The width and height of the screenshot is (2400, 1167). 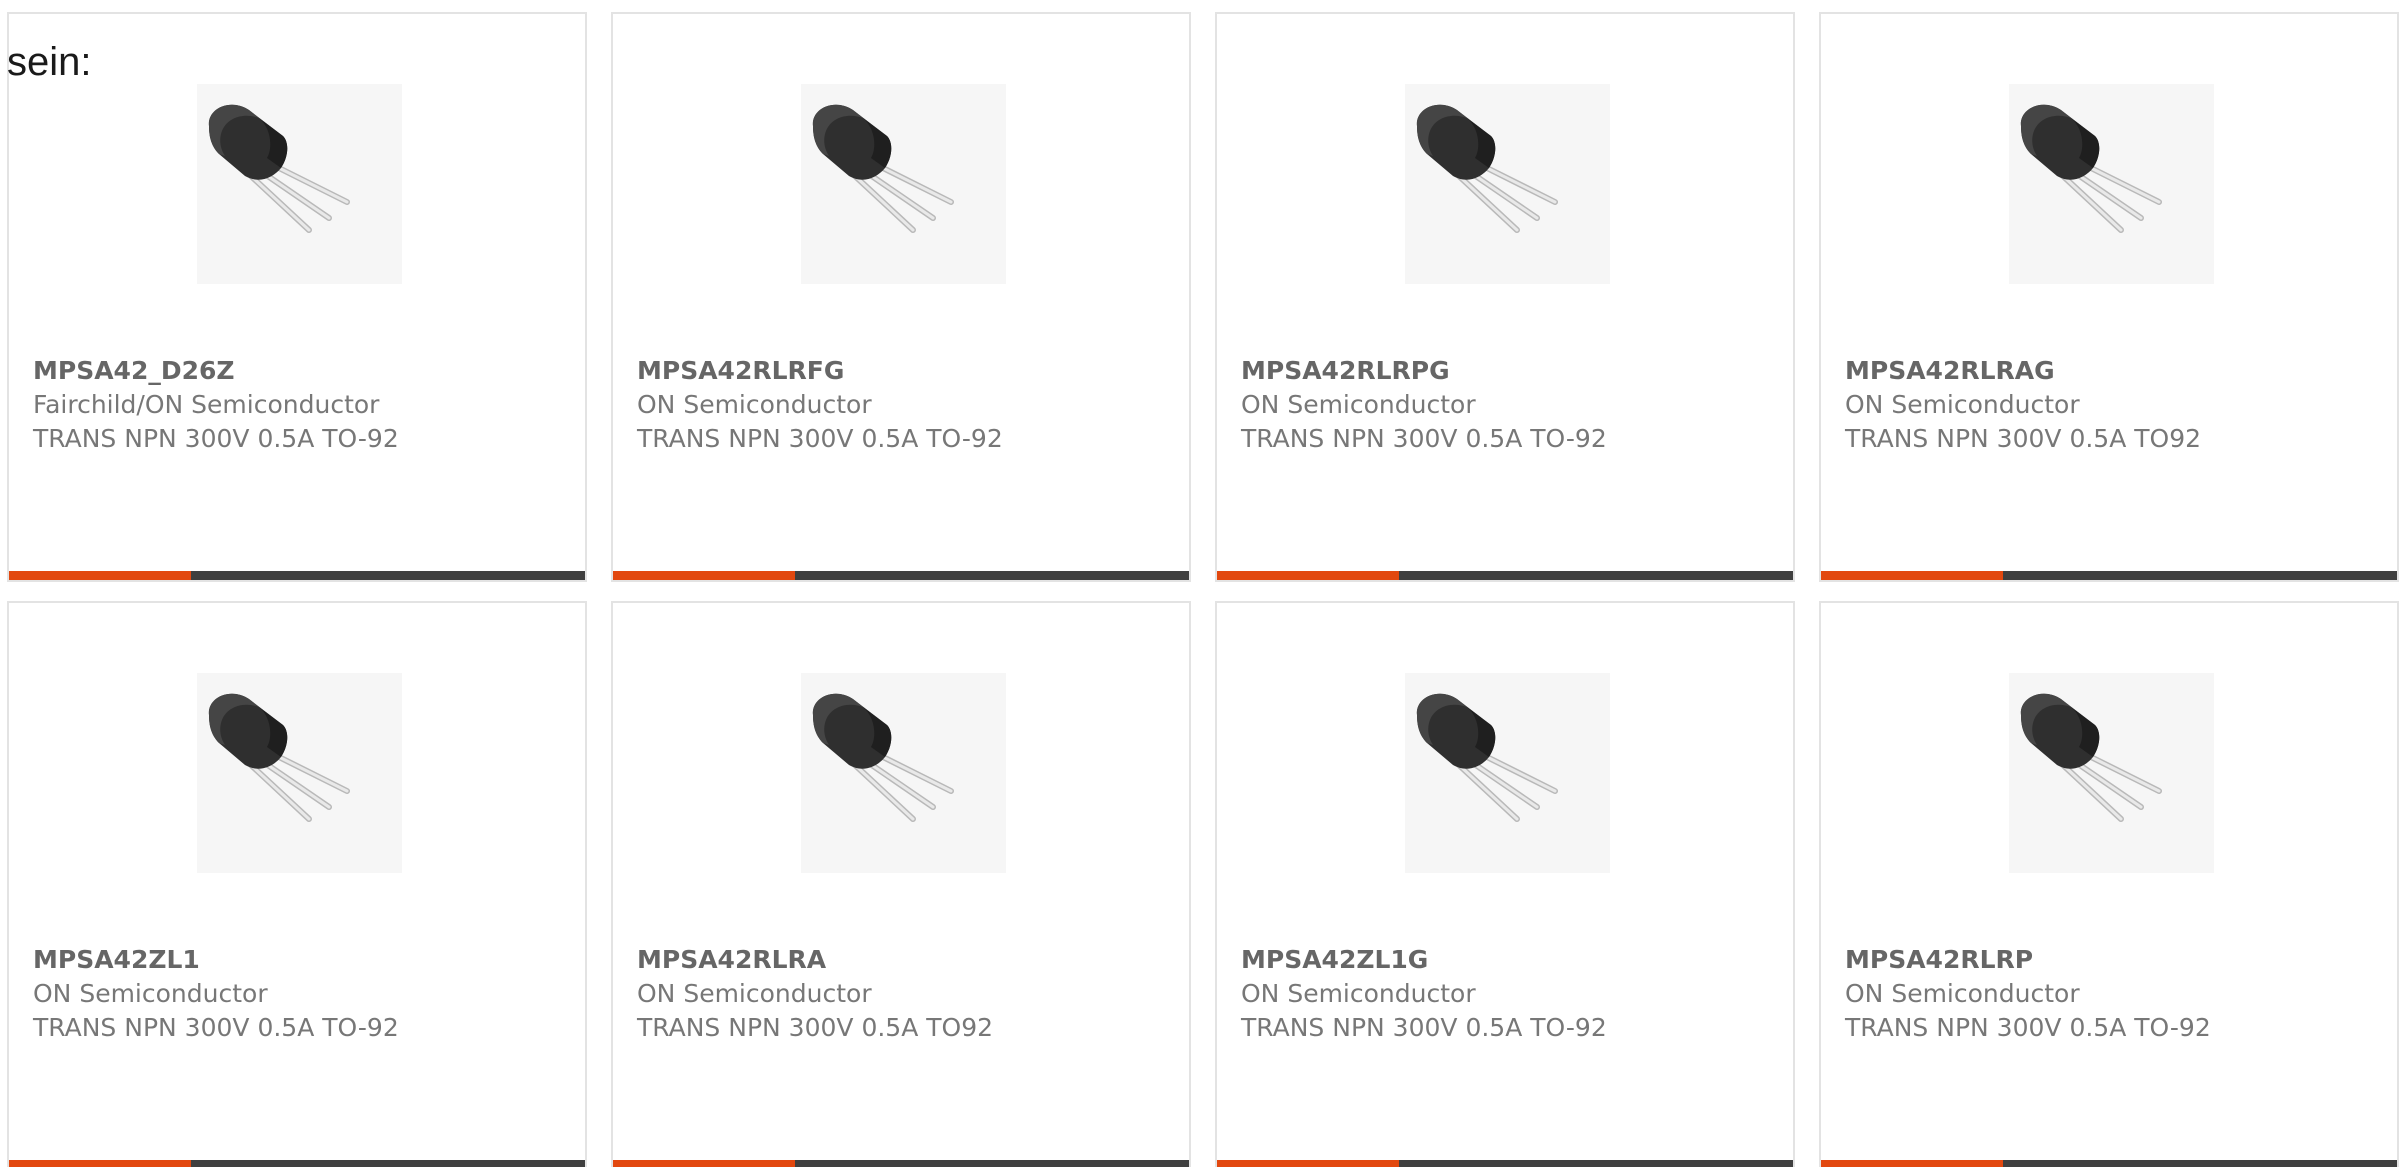 I want to click on part-number-link: MPSA42RLRAG, so click(x=2115, y=371).